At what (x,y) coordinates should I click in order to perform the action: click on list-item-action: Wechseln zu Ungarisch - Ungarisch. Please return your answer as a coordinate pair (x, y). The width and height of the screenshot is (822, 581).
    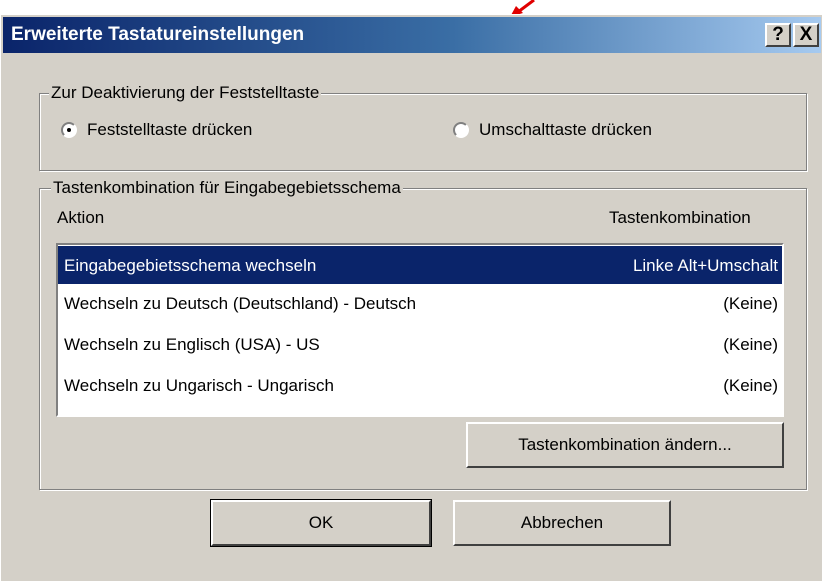
    Looking at the image, I should click on (199, 385).